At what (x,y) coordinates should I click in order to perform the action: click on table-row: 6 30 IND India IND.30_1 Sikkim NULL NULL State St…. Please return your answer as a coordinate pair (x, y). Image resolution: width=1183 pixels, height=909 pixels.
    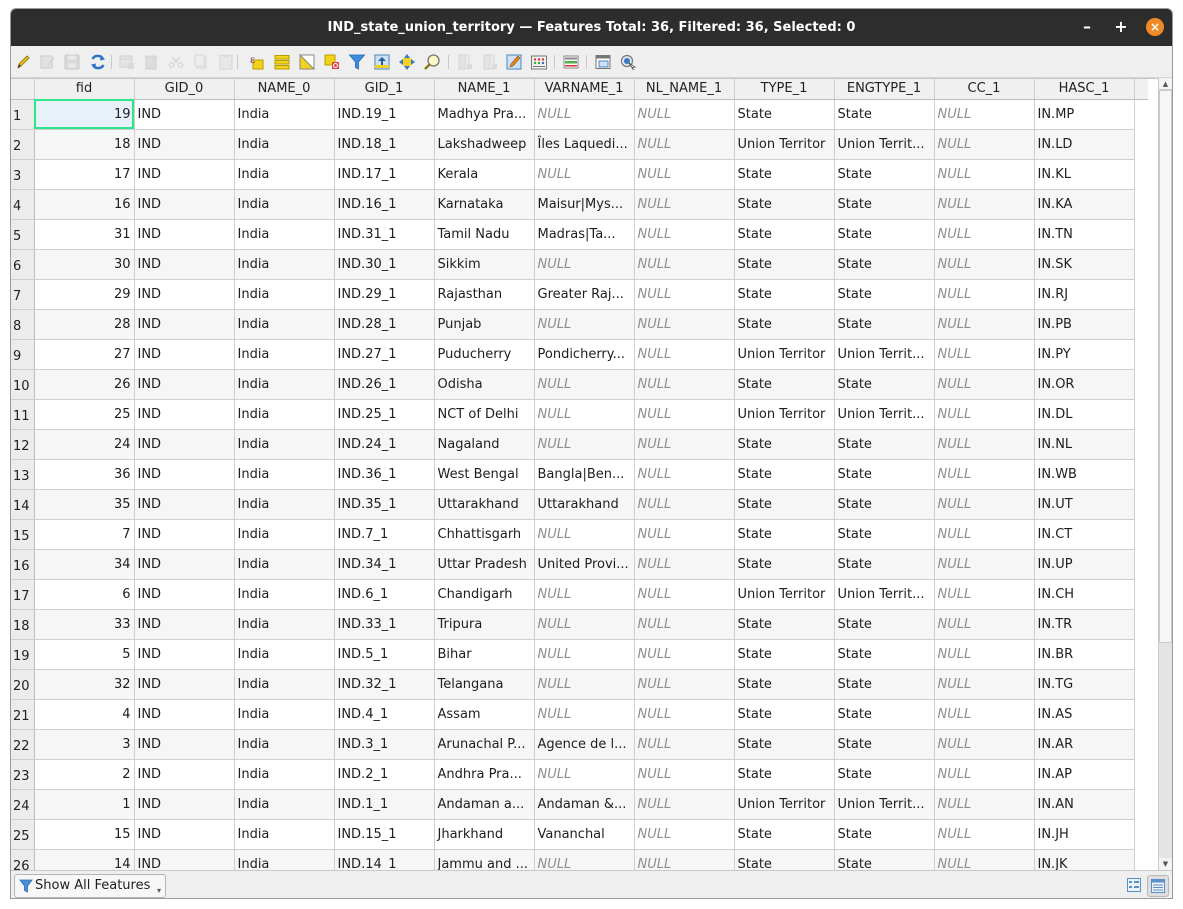
    Looking at the image, I should click on (579, 264).